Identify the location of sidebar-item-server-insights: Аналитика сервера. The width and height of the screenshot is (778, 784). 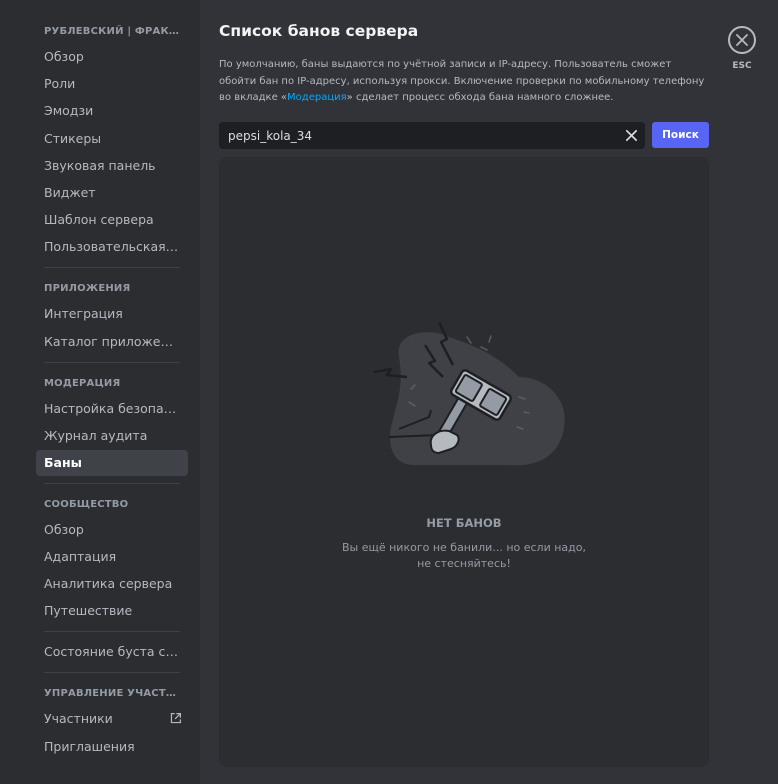
(112, 584).